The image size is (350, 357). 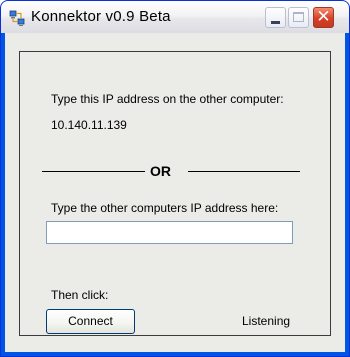 I want to click on then-click-label: Then click:, so click(x=80, y=295).